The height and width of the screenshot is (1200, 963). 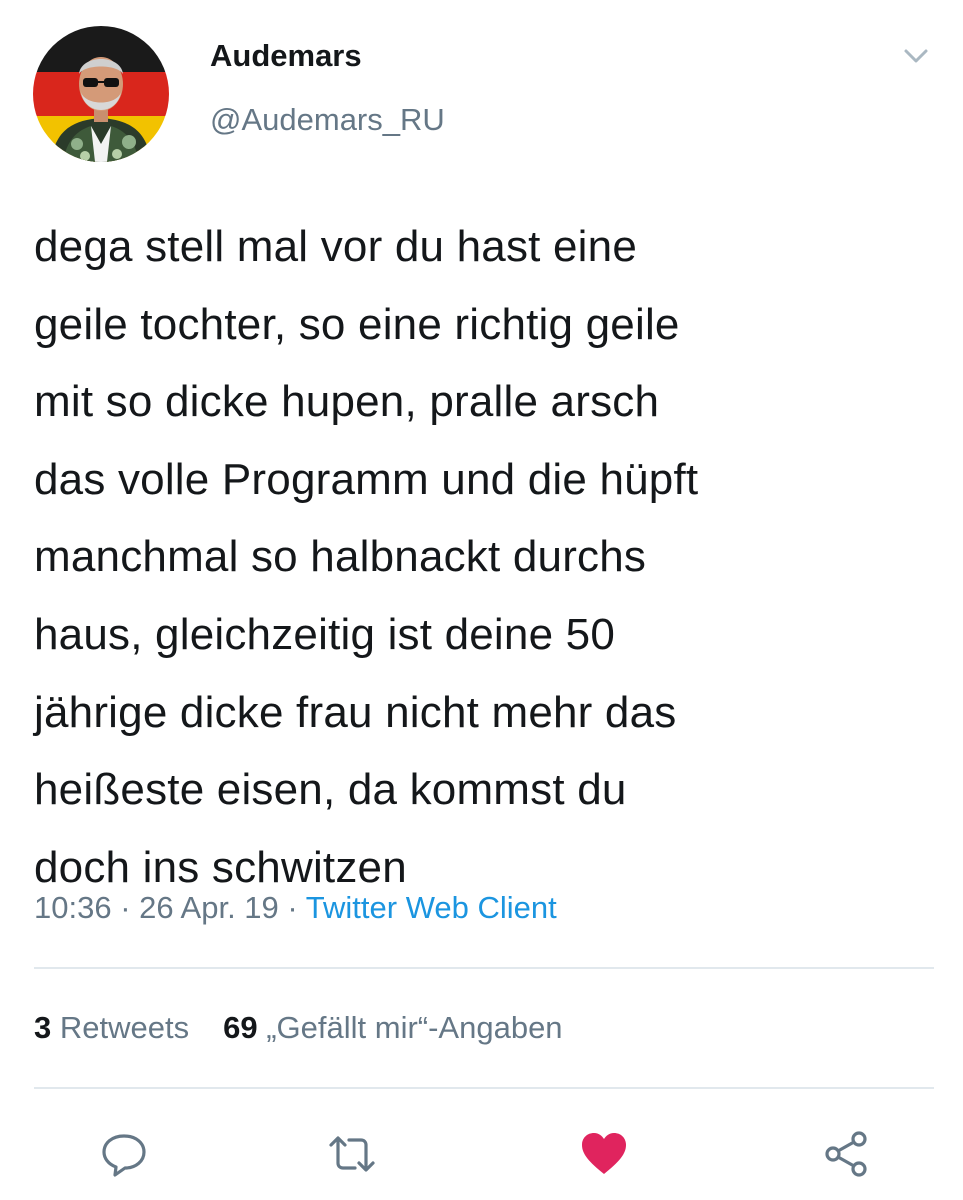 What do you see at coordinates (335, 246) in the screenshot?
I see `tweet-line: dega stell mal vor du hast eine` at bounding box center [335, 246].